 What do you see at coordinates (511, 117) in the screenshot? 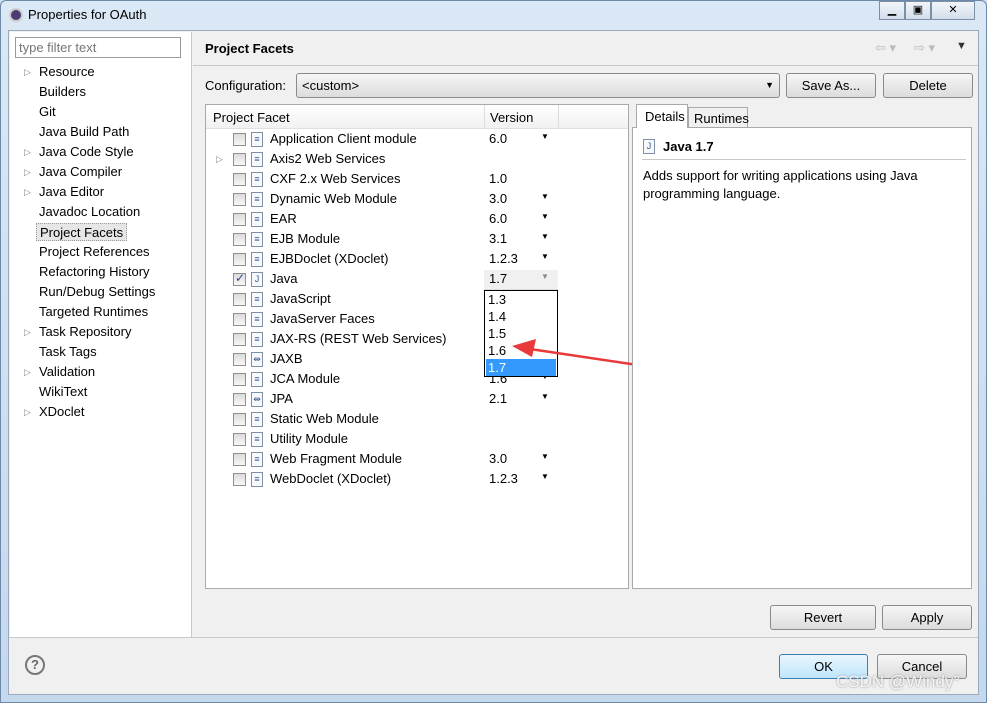
I see `column-version: Version` at bounding box center [511, 117].